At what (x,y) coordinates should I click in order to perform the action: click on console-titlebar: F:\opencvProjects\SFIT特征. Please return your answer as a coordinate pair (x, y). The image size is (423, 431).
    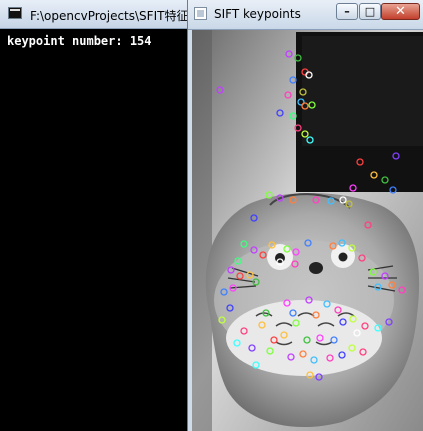
    Looking at the image, I should click on (93, 14).